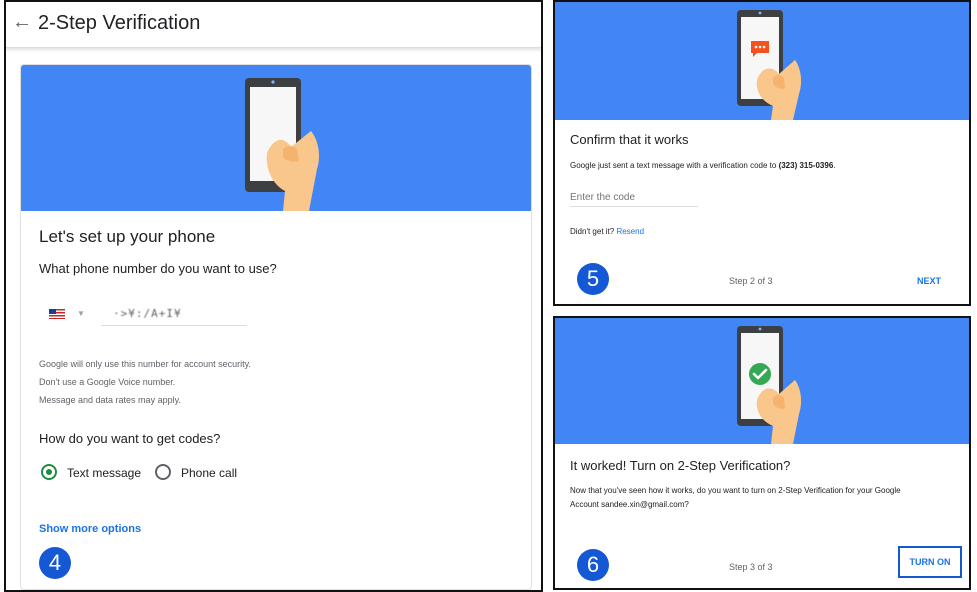  I want to click on verification-code-input, so click(634, 198).